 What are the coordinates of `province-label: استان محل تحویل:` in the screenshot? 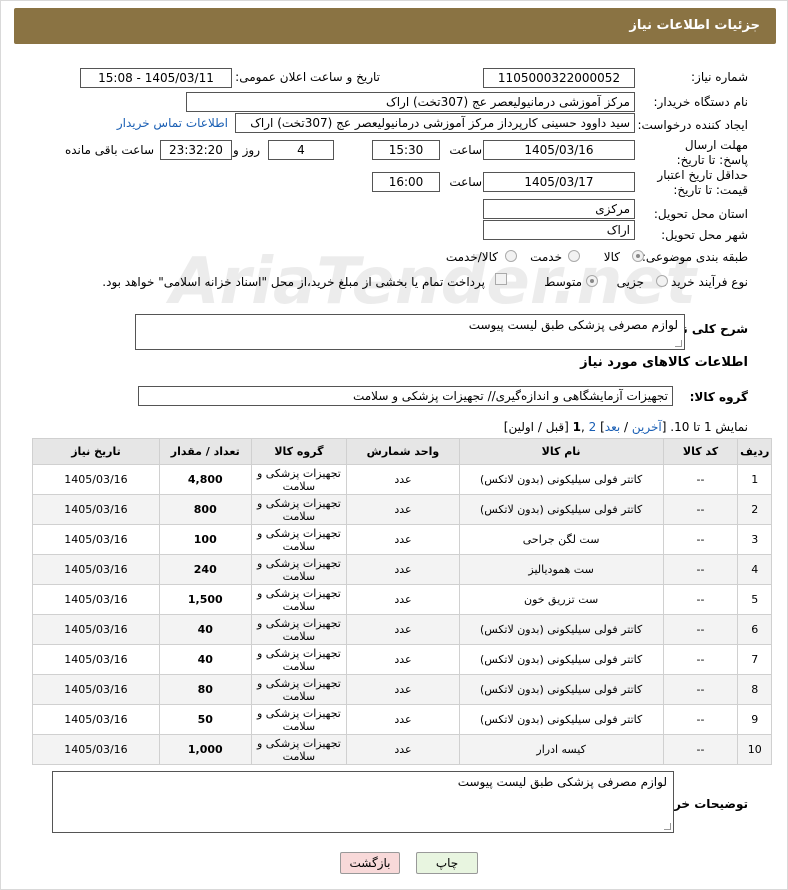 It's located at (700, 214).